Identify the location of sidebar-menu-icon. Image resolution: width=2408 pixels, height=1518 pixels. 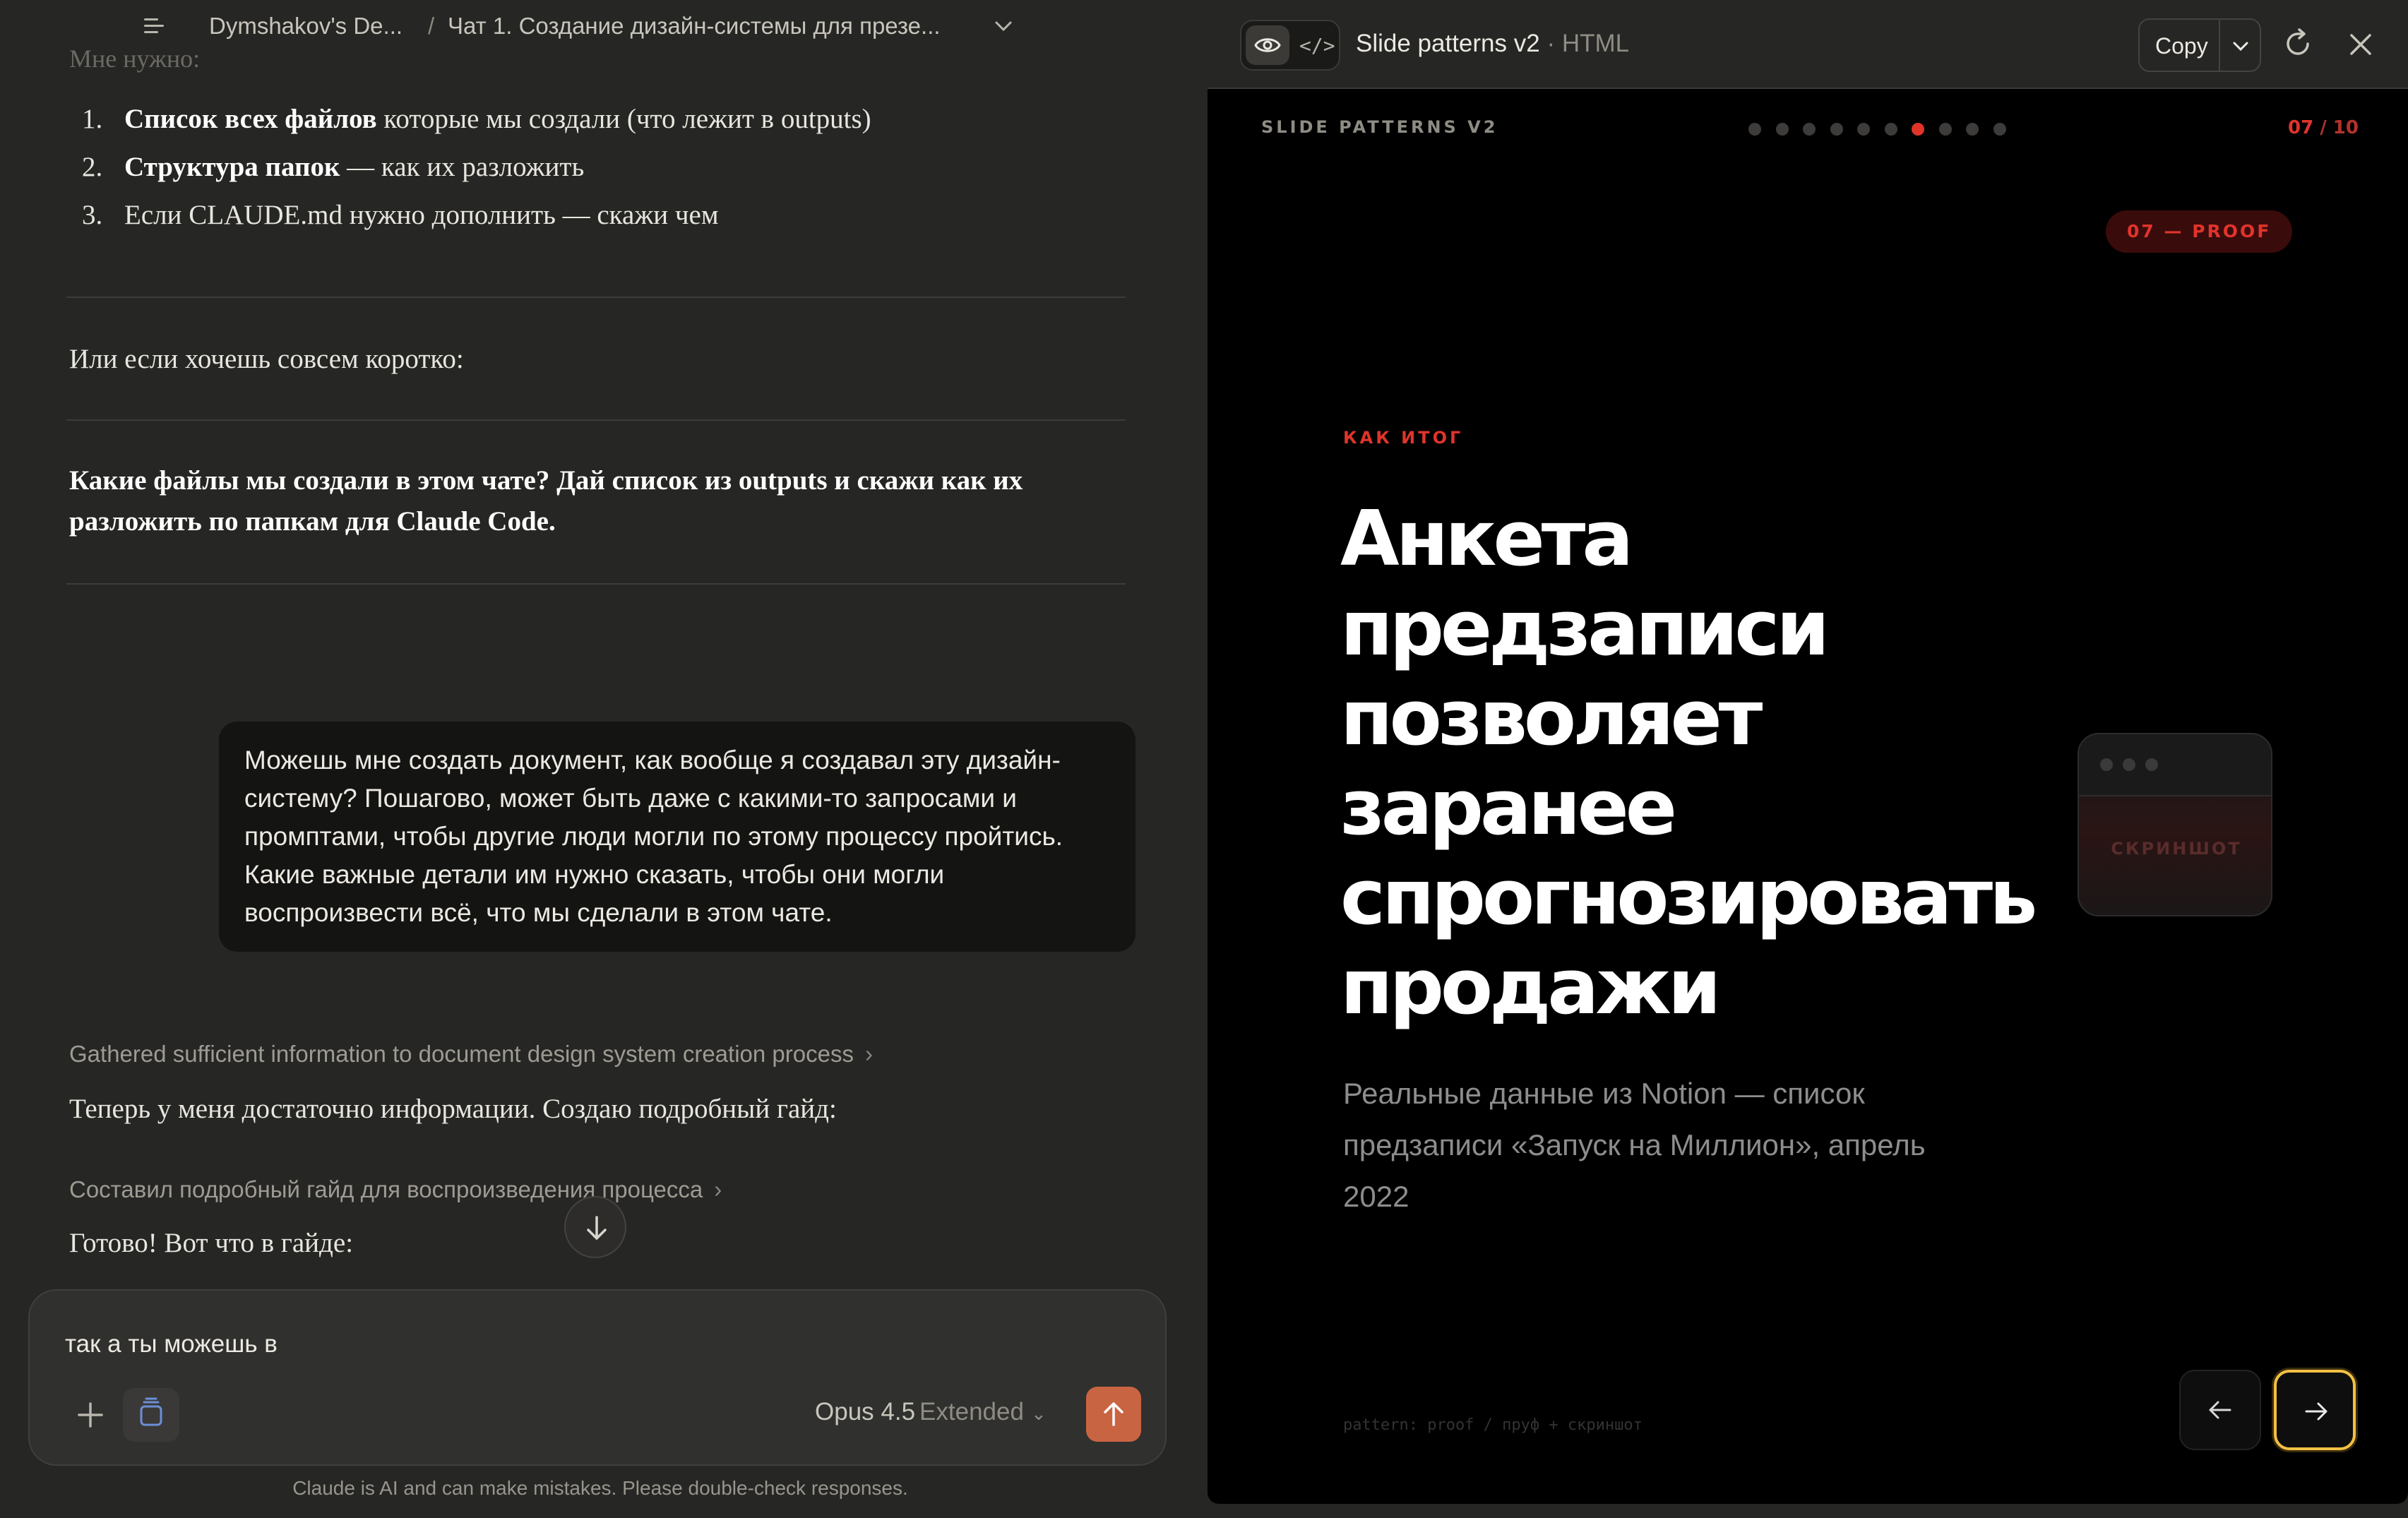
(155, 28).